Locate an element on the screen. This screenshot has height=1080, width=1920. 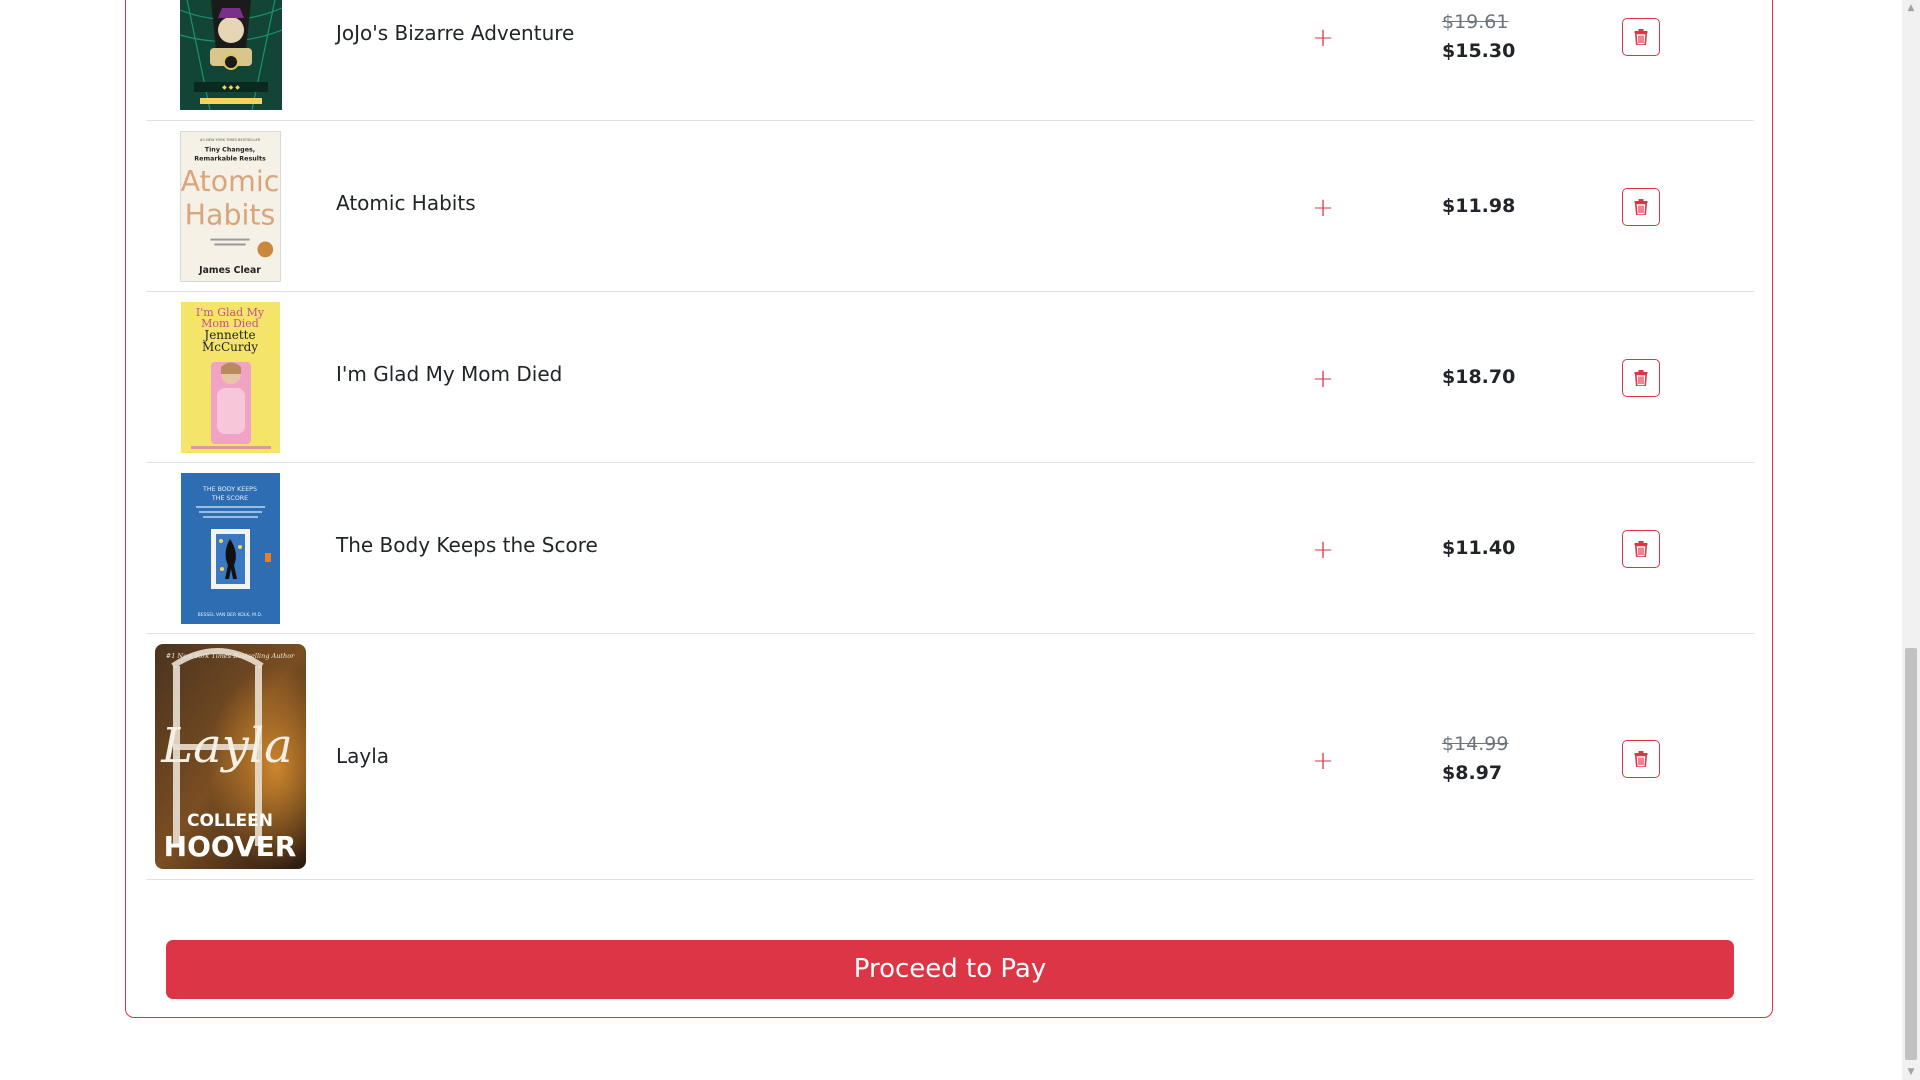
current-price: $8.97 is located at coordinates (1472, 773).